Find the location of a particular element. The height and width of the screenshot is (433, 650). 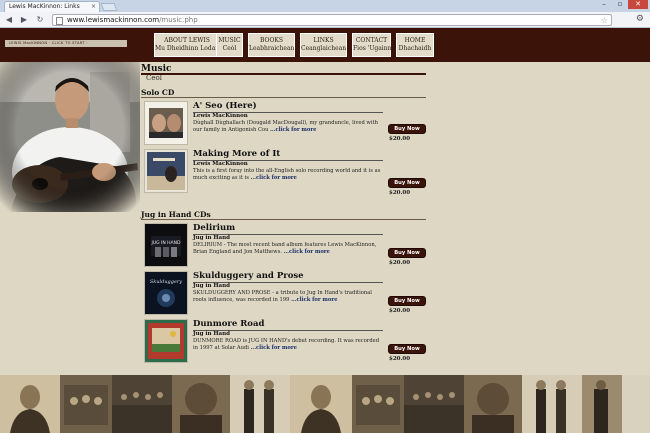

window-close-icon: ✕ is located at coordinates (638, 4).